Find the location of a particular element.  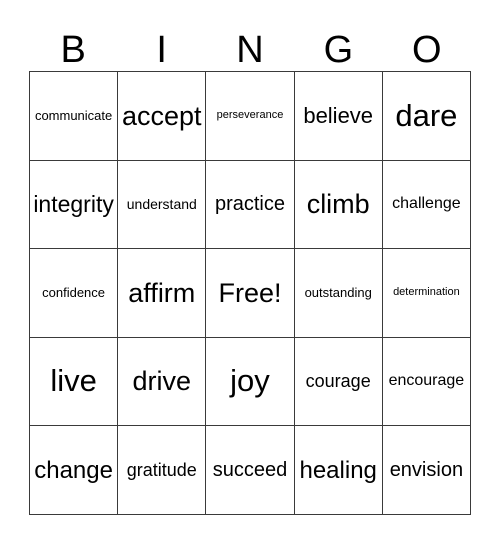

bingo-cell: practice is located at coordinates (250, 205).